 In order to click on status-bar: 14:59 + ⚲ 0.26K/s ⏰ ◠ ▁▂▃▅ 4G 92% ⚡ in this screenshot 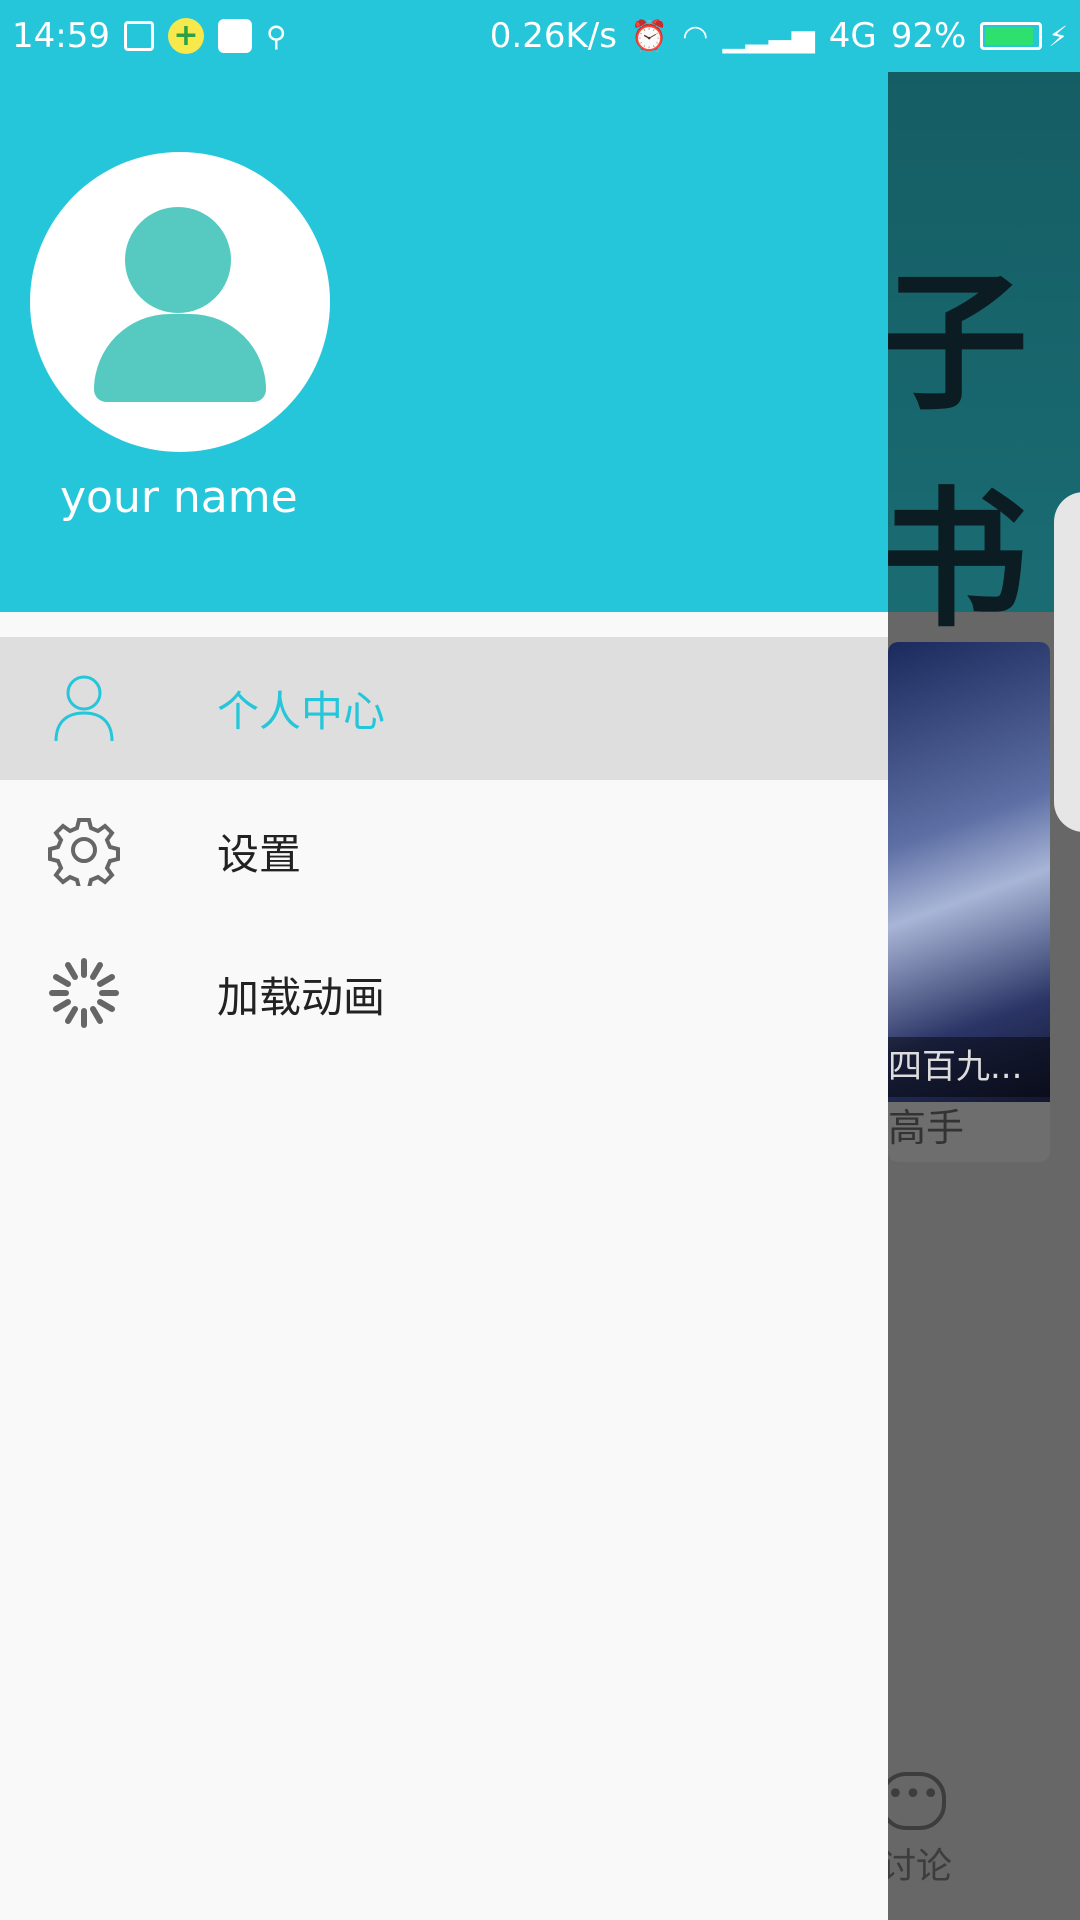, I will do `click(540, 36)`.